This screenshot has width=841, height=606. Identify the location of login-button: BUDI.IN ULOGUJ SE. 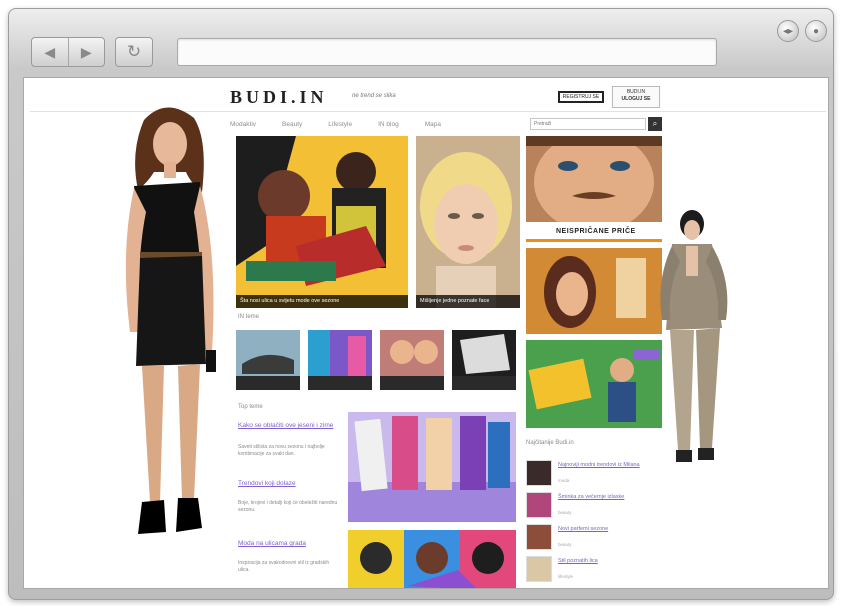
(636, 97).